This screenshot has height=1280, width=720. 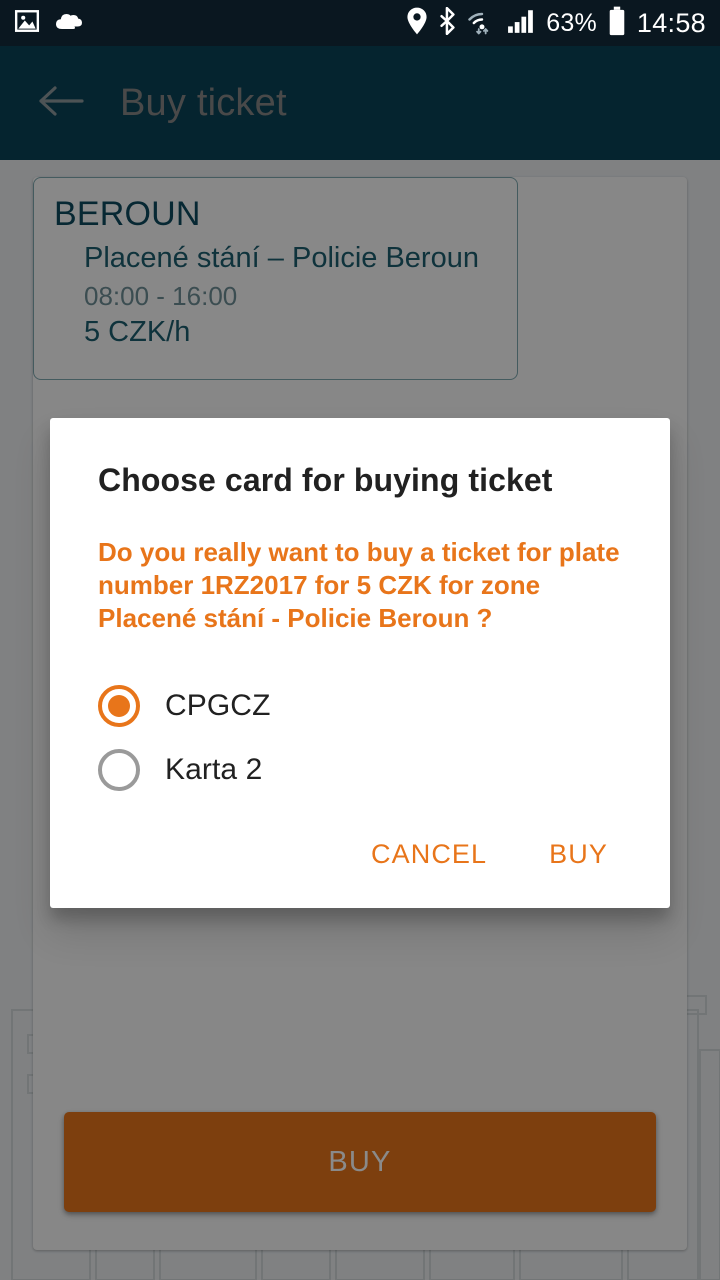 I want to click on status-bar: 63% 14:58, so click(x=360, y=23).